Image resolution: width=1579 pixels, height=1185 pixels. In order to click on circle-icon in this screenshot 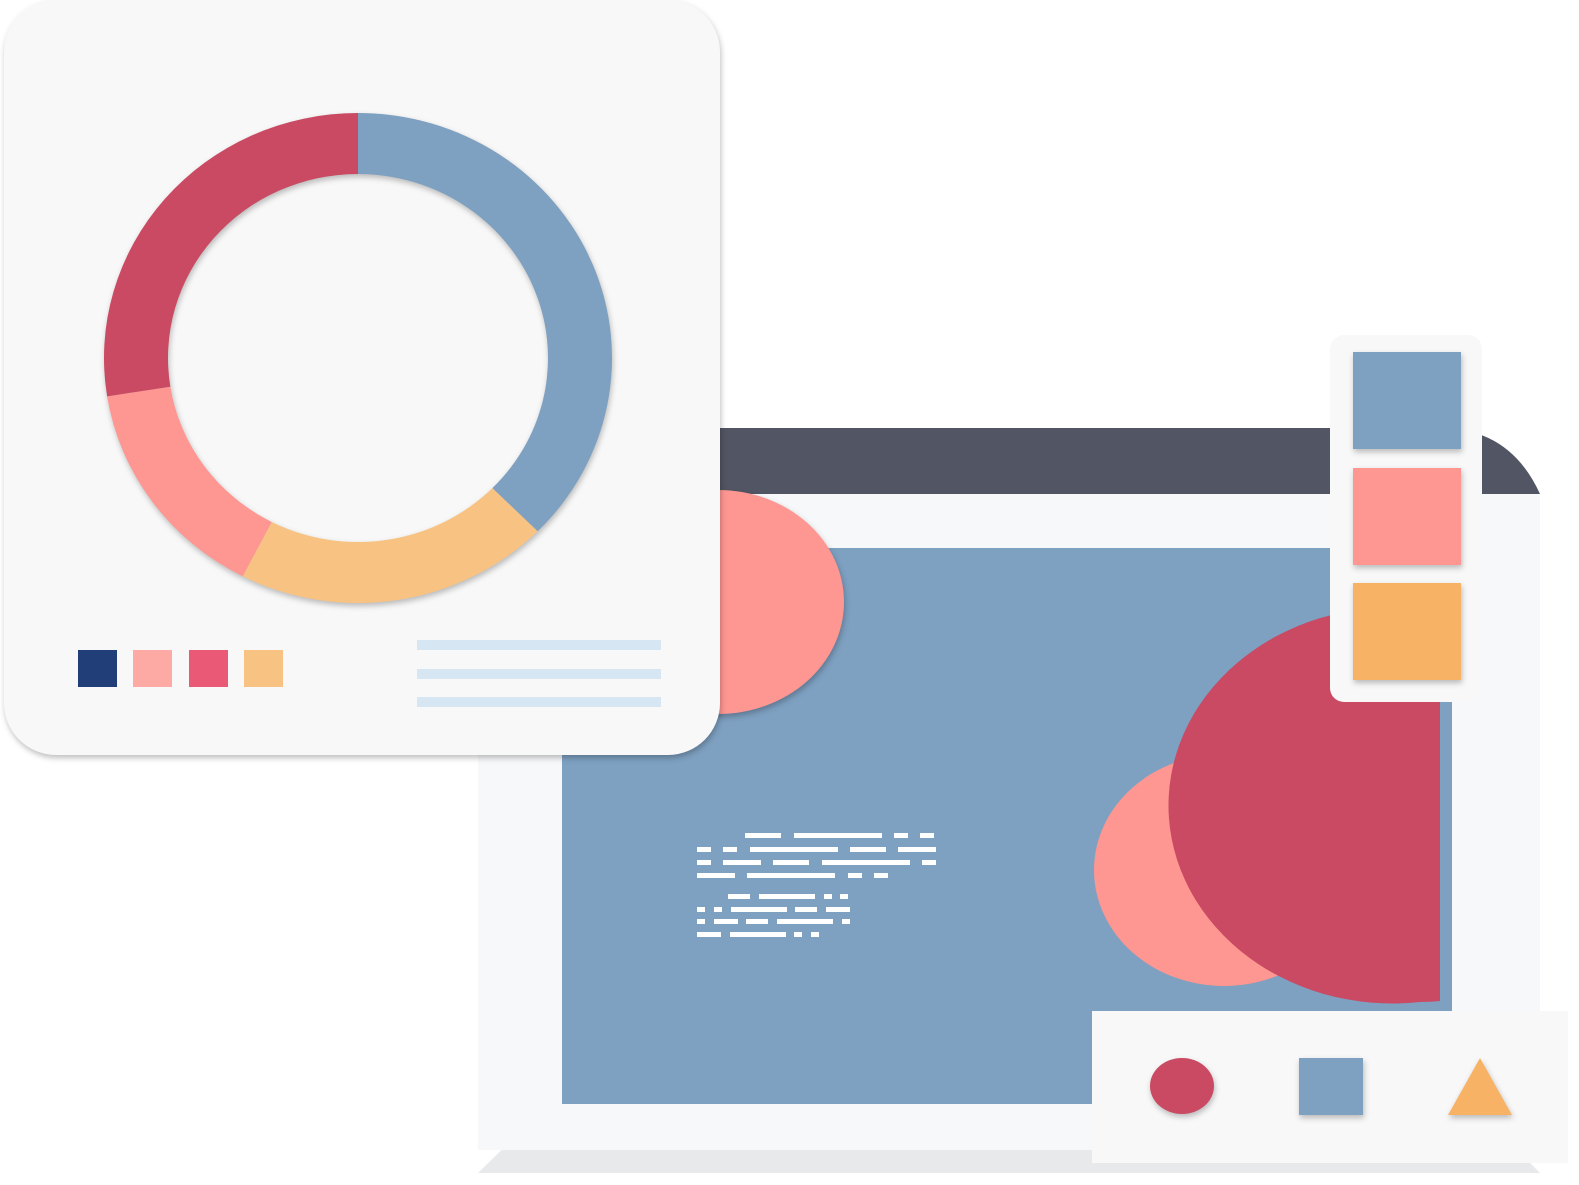, I will do `click(1182, 1086)`.